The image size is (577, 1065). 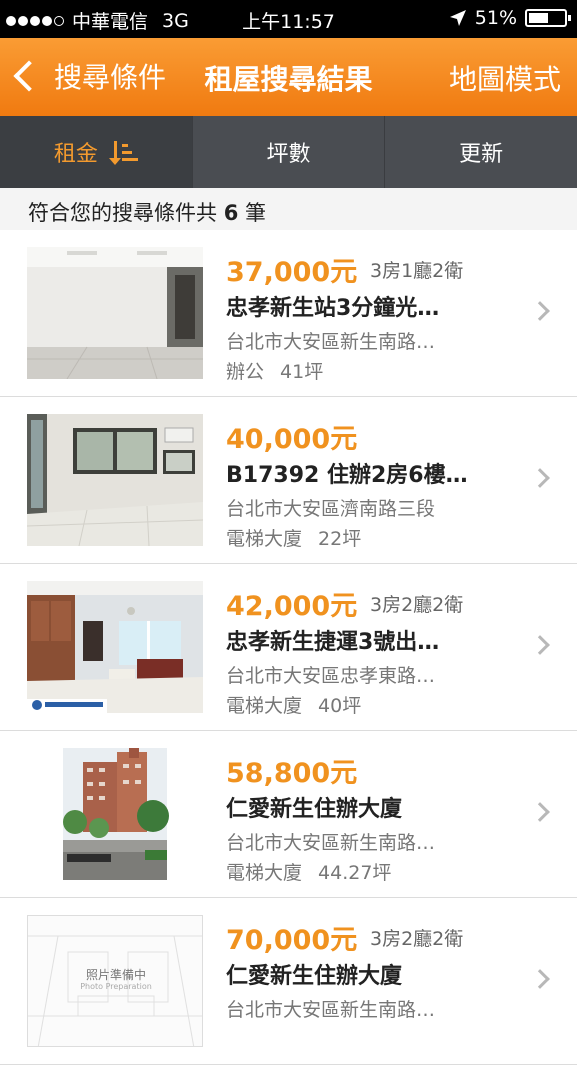 I want to click on photo-placeholder-sublabel: Photo Preparation, so click(x=116, y=986).